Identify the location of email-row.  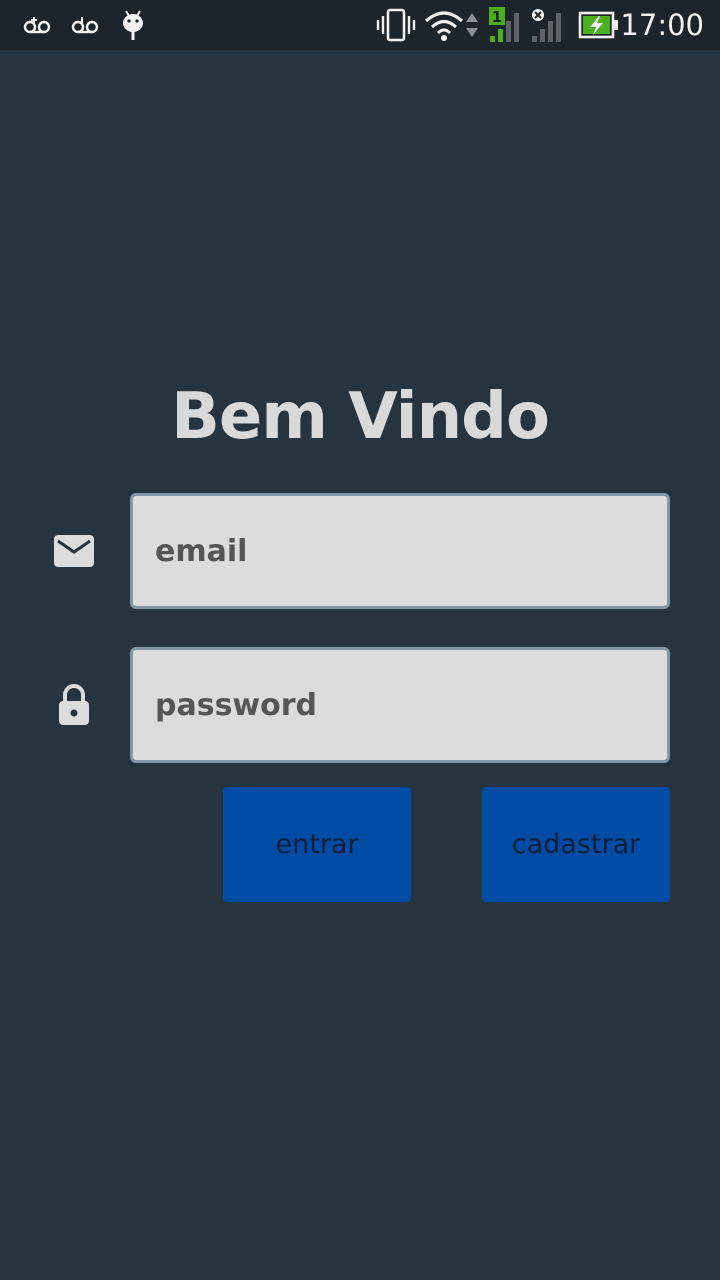
(360, 551).